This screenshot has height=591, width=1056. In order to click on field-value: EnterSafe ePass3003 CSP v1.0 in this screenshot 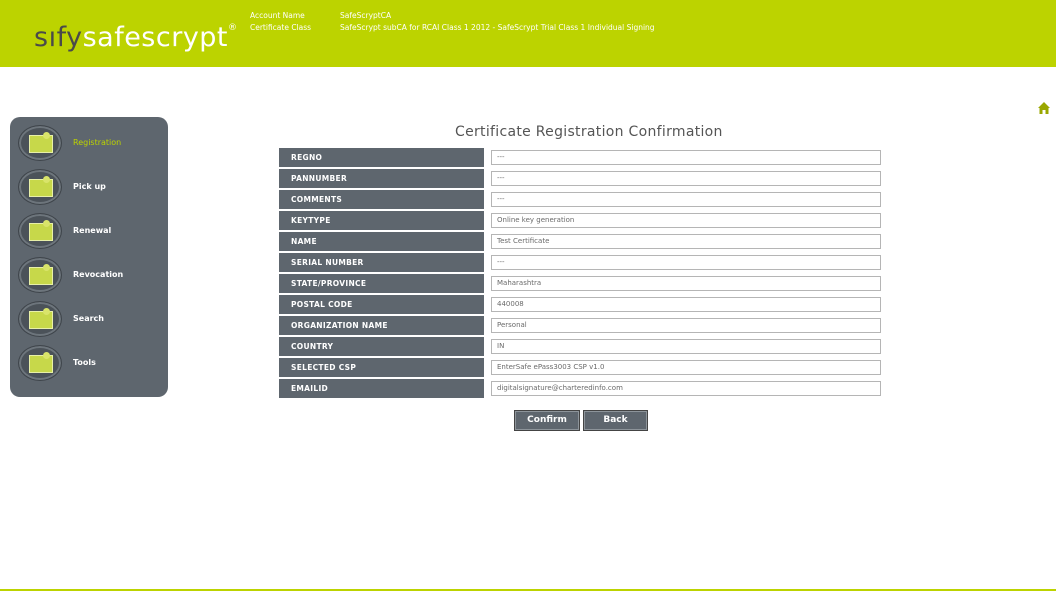, I will do `click(686, 367)`.